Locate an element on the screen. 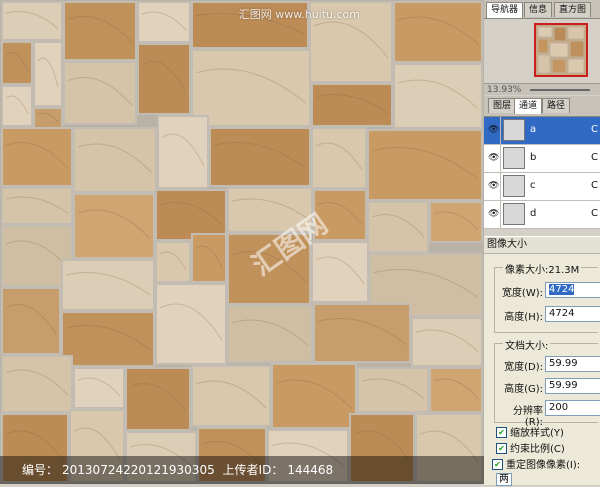  dialog-title: 图像大小 is located at coordinates (542, 245).